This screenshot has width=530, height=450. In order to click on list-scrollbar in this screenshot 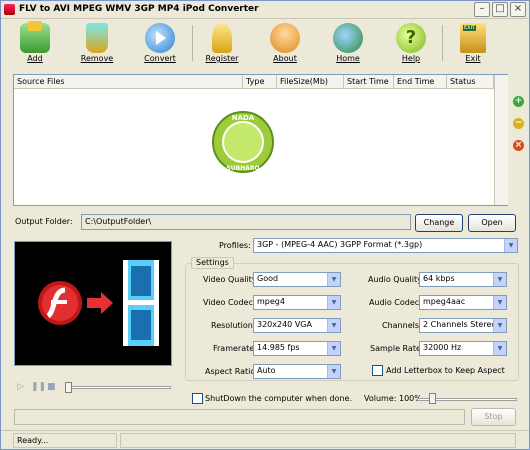, I will do `click(501, 140)`.